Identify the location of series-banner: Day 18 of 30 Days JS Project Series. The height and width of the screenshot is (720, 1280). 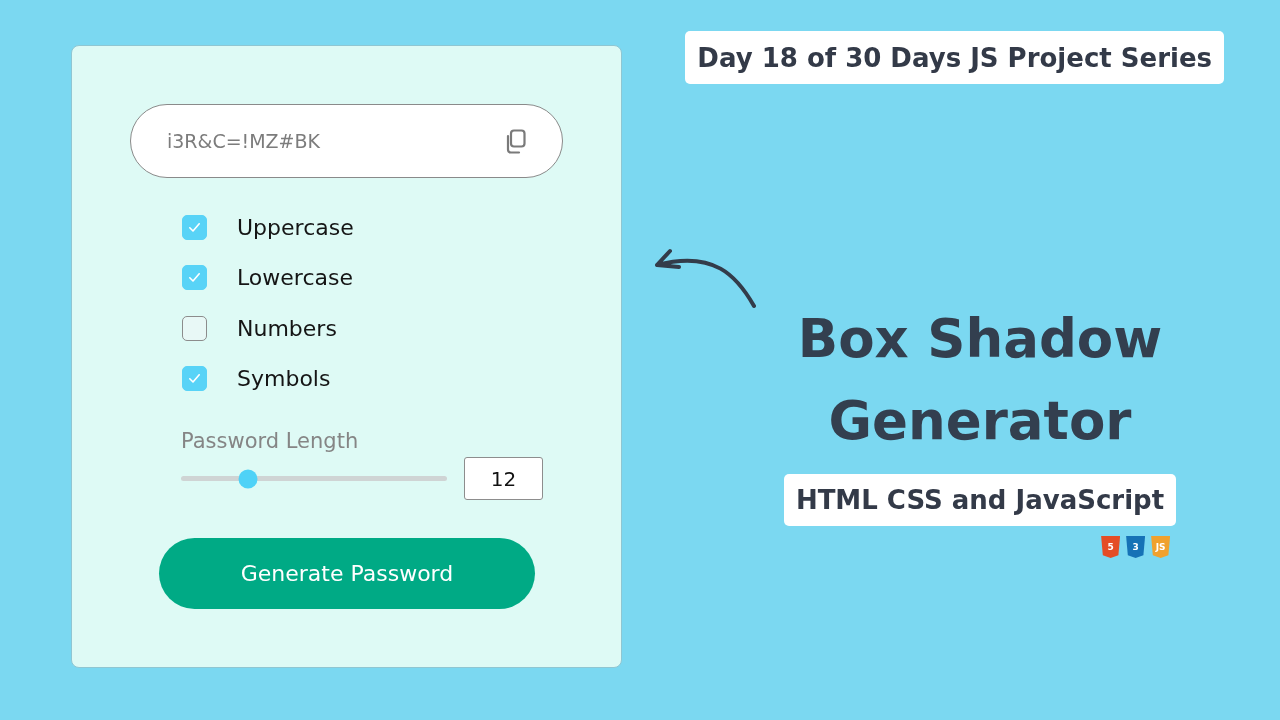
(954, 57).